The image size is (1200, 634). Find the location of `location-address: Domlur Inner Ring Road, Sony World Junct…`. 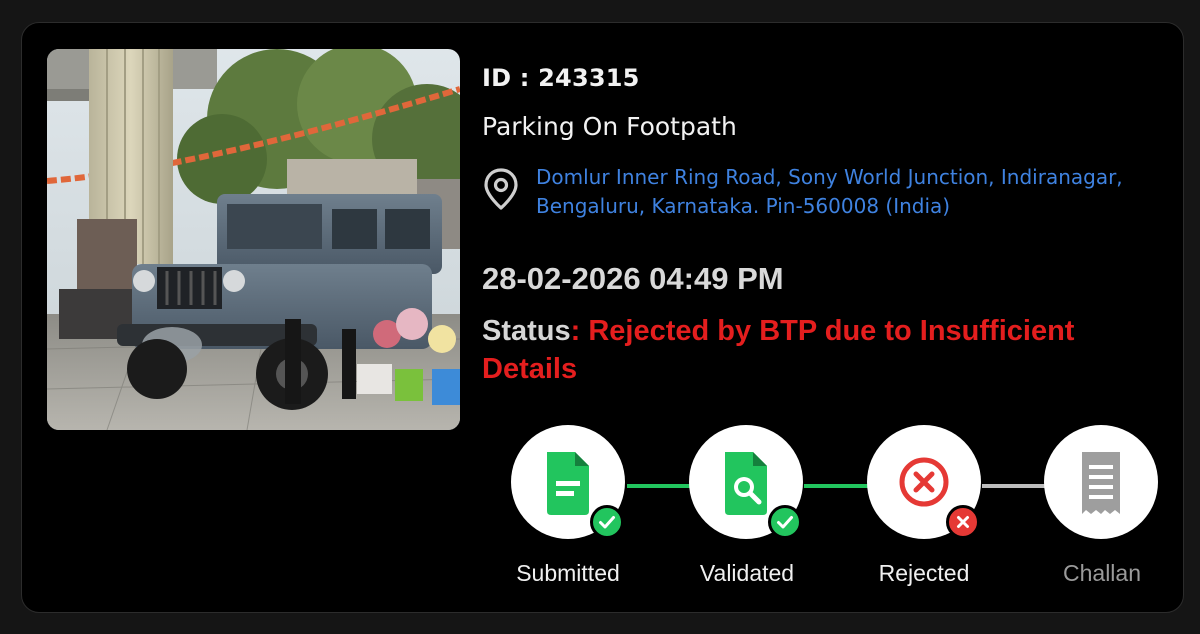

location-address: Domlur Inner Ring Road, Sony World Junct… is located at coordinates (836, 192).